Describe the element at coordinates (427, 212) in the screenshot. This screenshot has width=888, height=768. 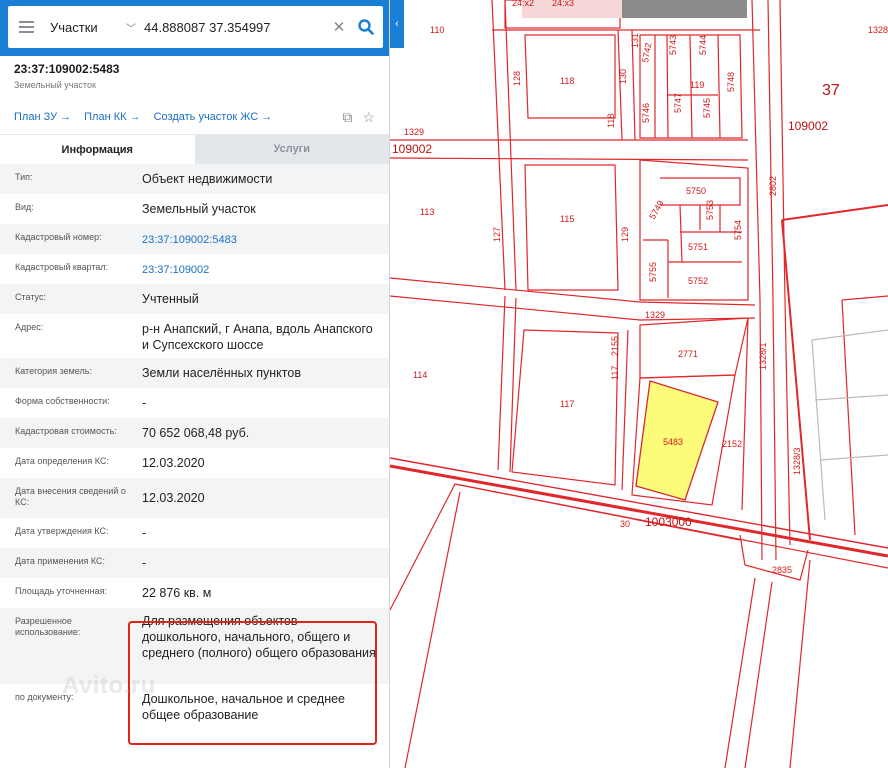
I see `map-label: 113` at that location.